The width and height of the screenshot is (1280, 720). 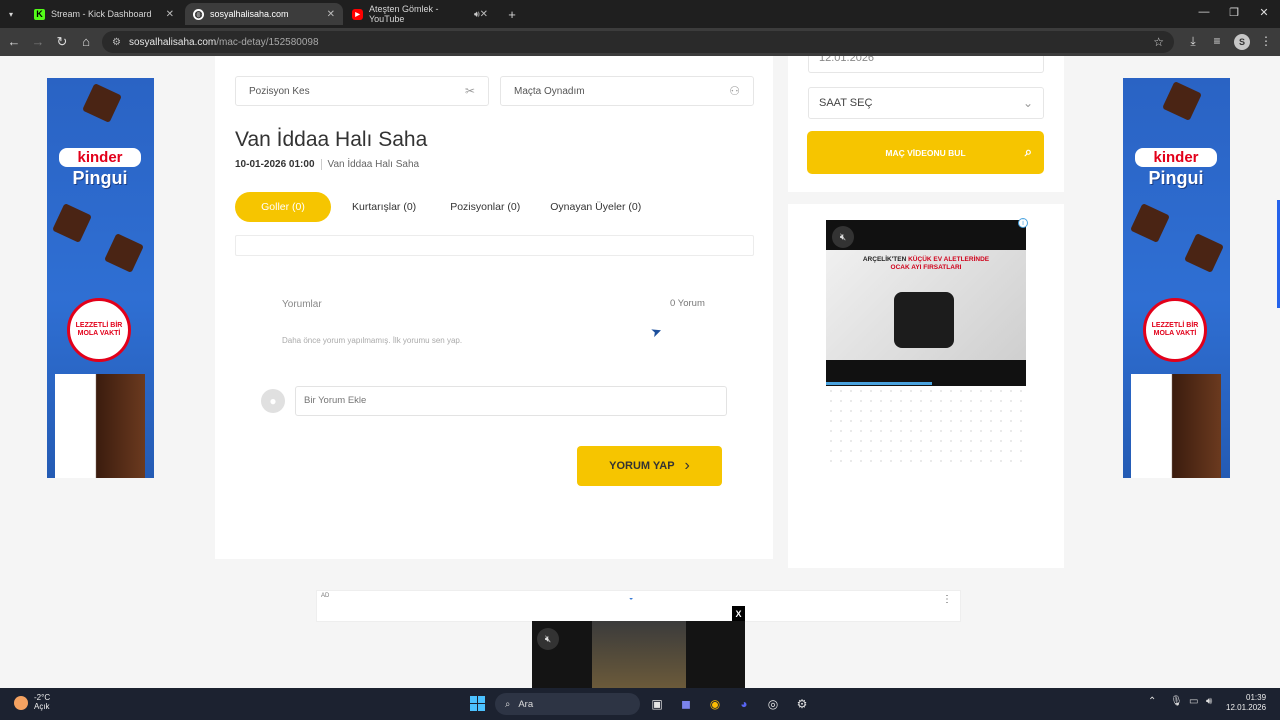 I want to click on user-icon: ●, so click(x=273, y=401).